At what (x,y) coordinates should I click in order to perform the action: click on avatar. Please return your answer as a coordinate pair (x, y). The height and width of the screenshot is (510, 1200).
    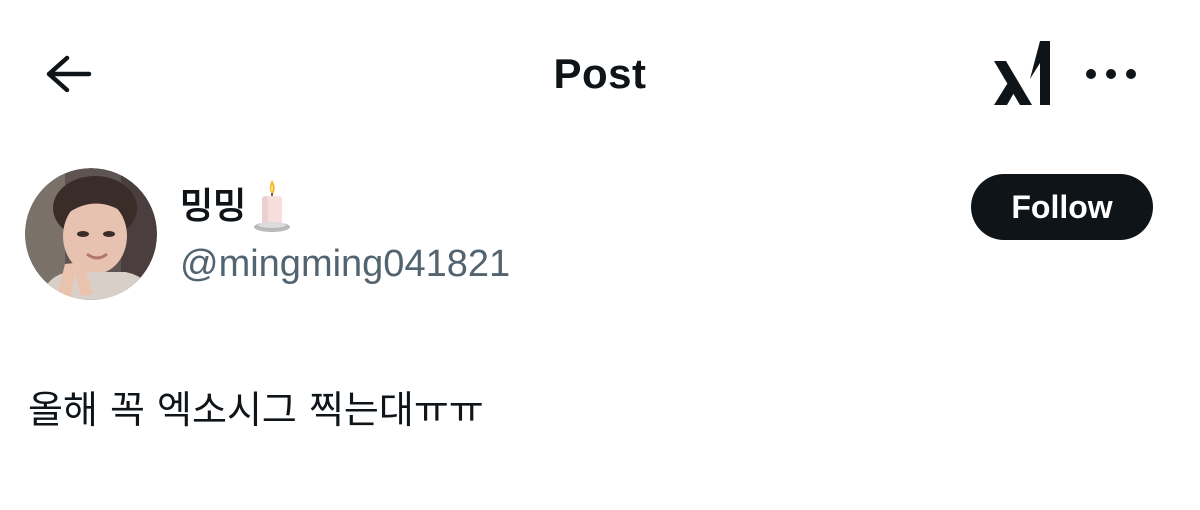
    Looking at the image, I should click on (91, 234).